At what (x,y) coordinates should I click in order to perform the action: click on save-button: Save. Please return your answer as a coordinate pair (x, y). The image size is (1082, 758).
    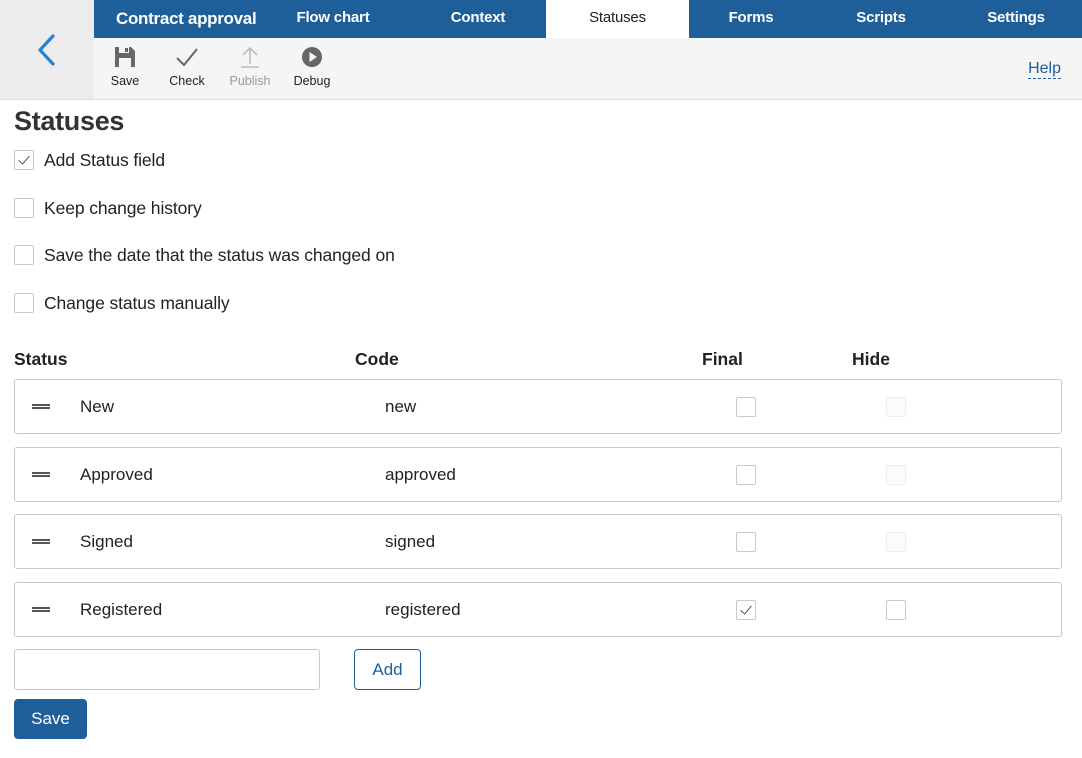
    Looking at the image, I should click on (50, 719).